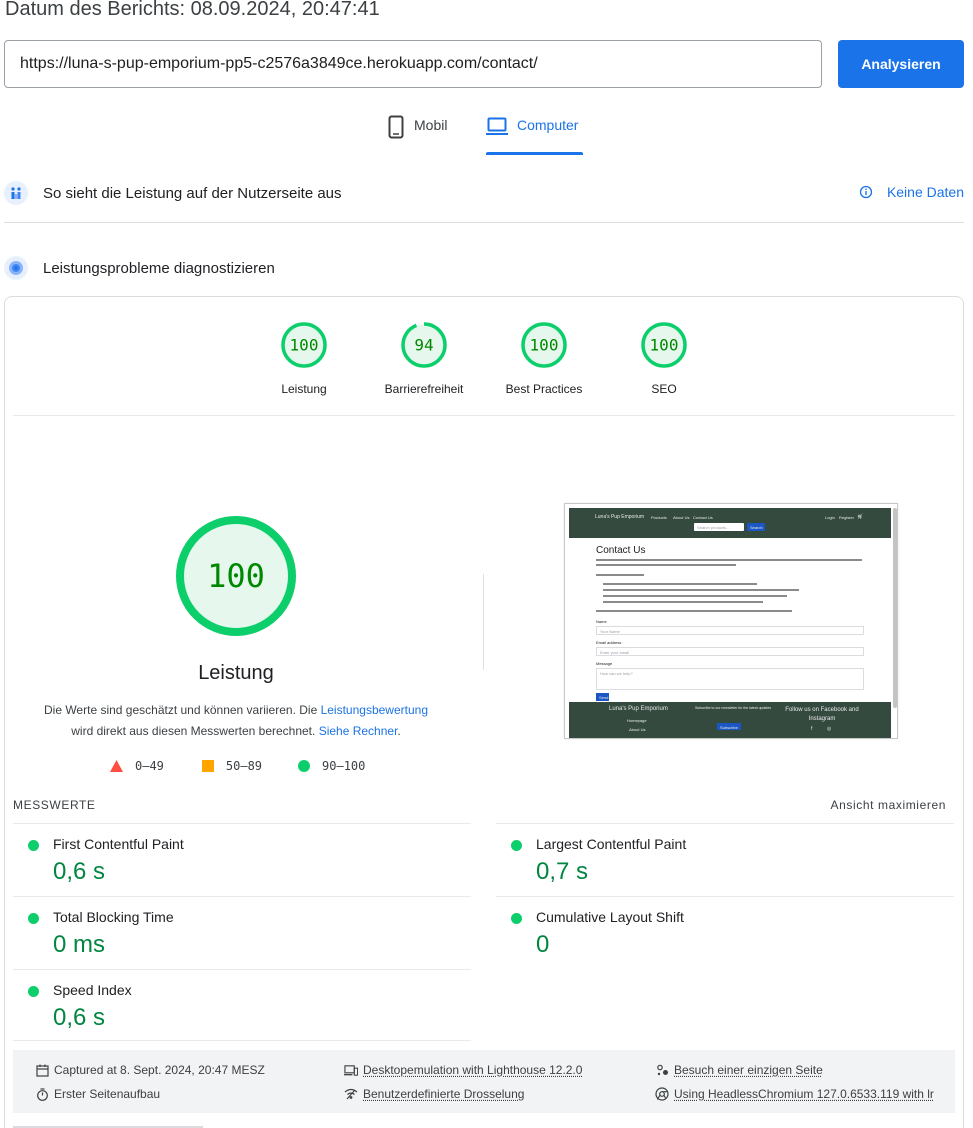 The width and height of the screenshot is (973, 1128). Describe the element at coordinates (534, 153) in the screenshot. I see `active-tab-indicator` at that location.